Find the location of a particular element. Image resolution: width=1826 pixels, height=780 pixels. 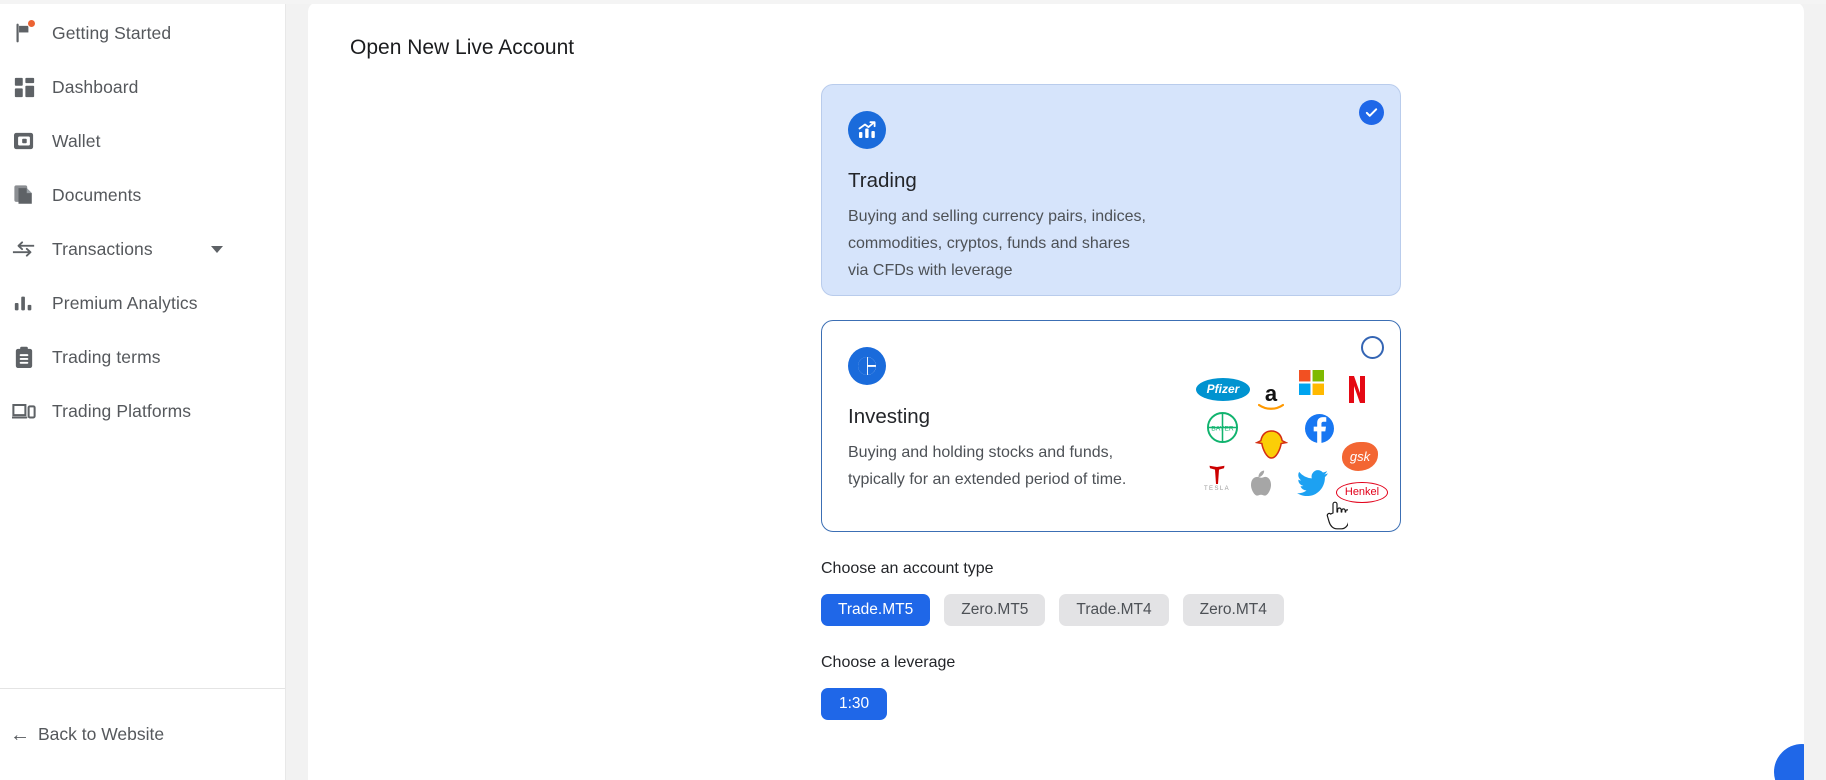

sidebar-item-label: Transactions is located at coordinates (102, 248).